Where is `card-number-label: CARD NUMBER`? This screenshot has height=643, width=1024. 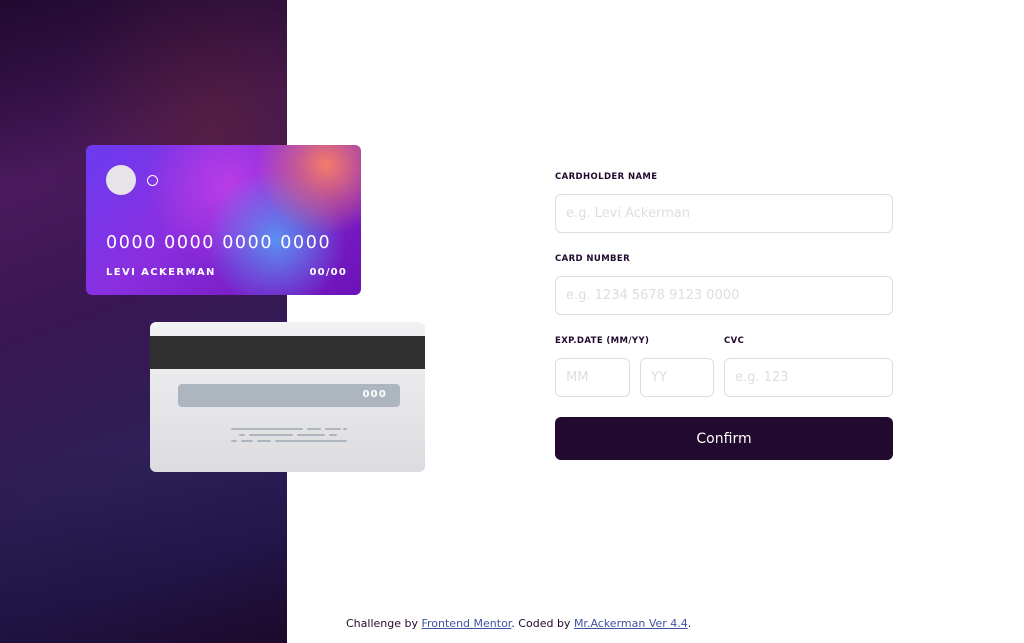 card-number-label: CARD NUMBER is located at coordinates (593, 259).